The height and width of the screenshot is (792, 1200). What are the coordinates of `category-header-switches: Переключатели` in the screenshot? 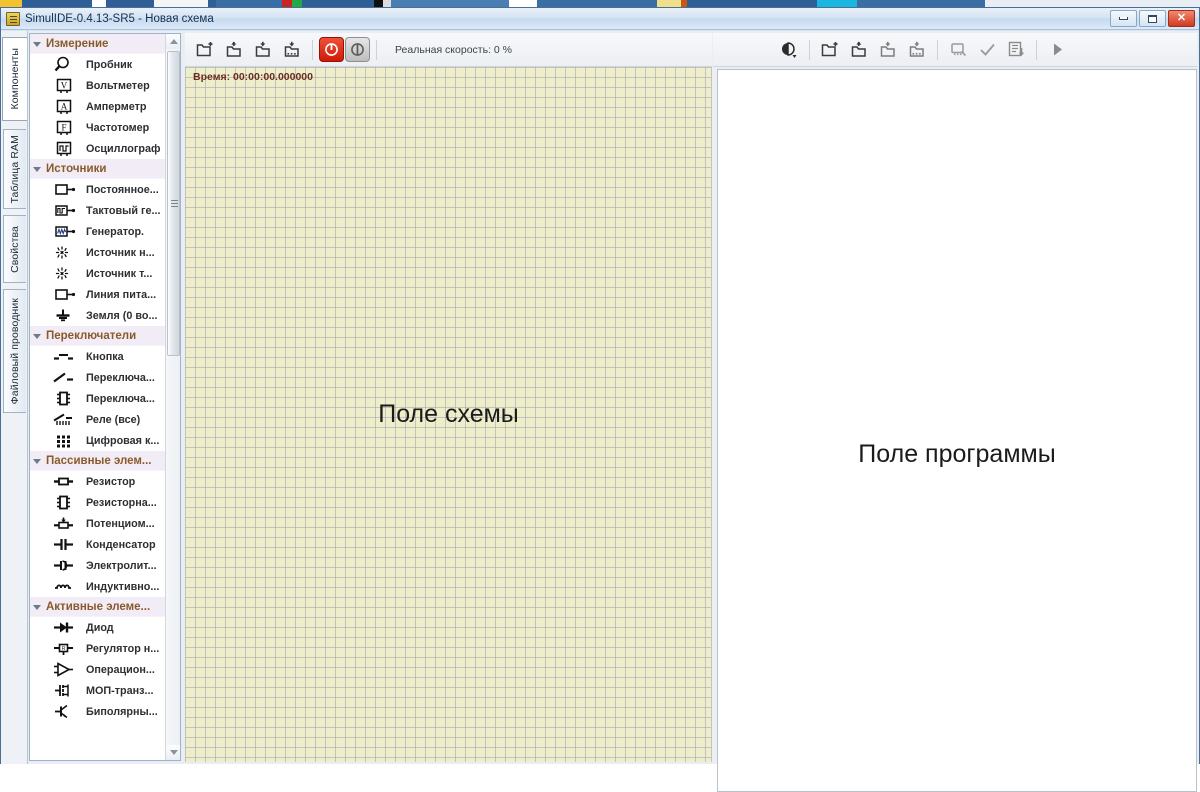 It's located at (105, 336).